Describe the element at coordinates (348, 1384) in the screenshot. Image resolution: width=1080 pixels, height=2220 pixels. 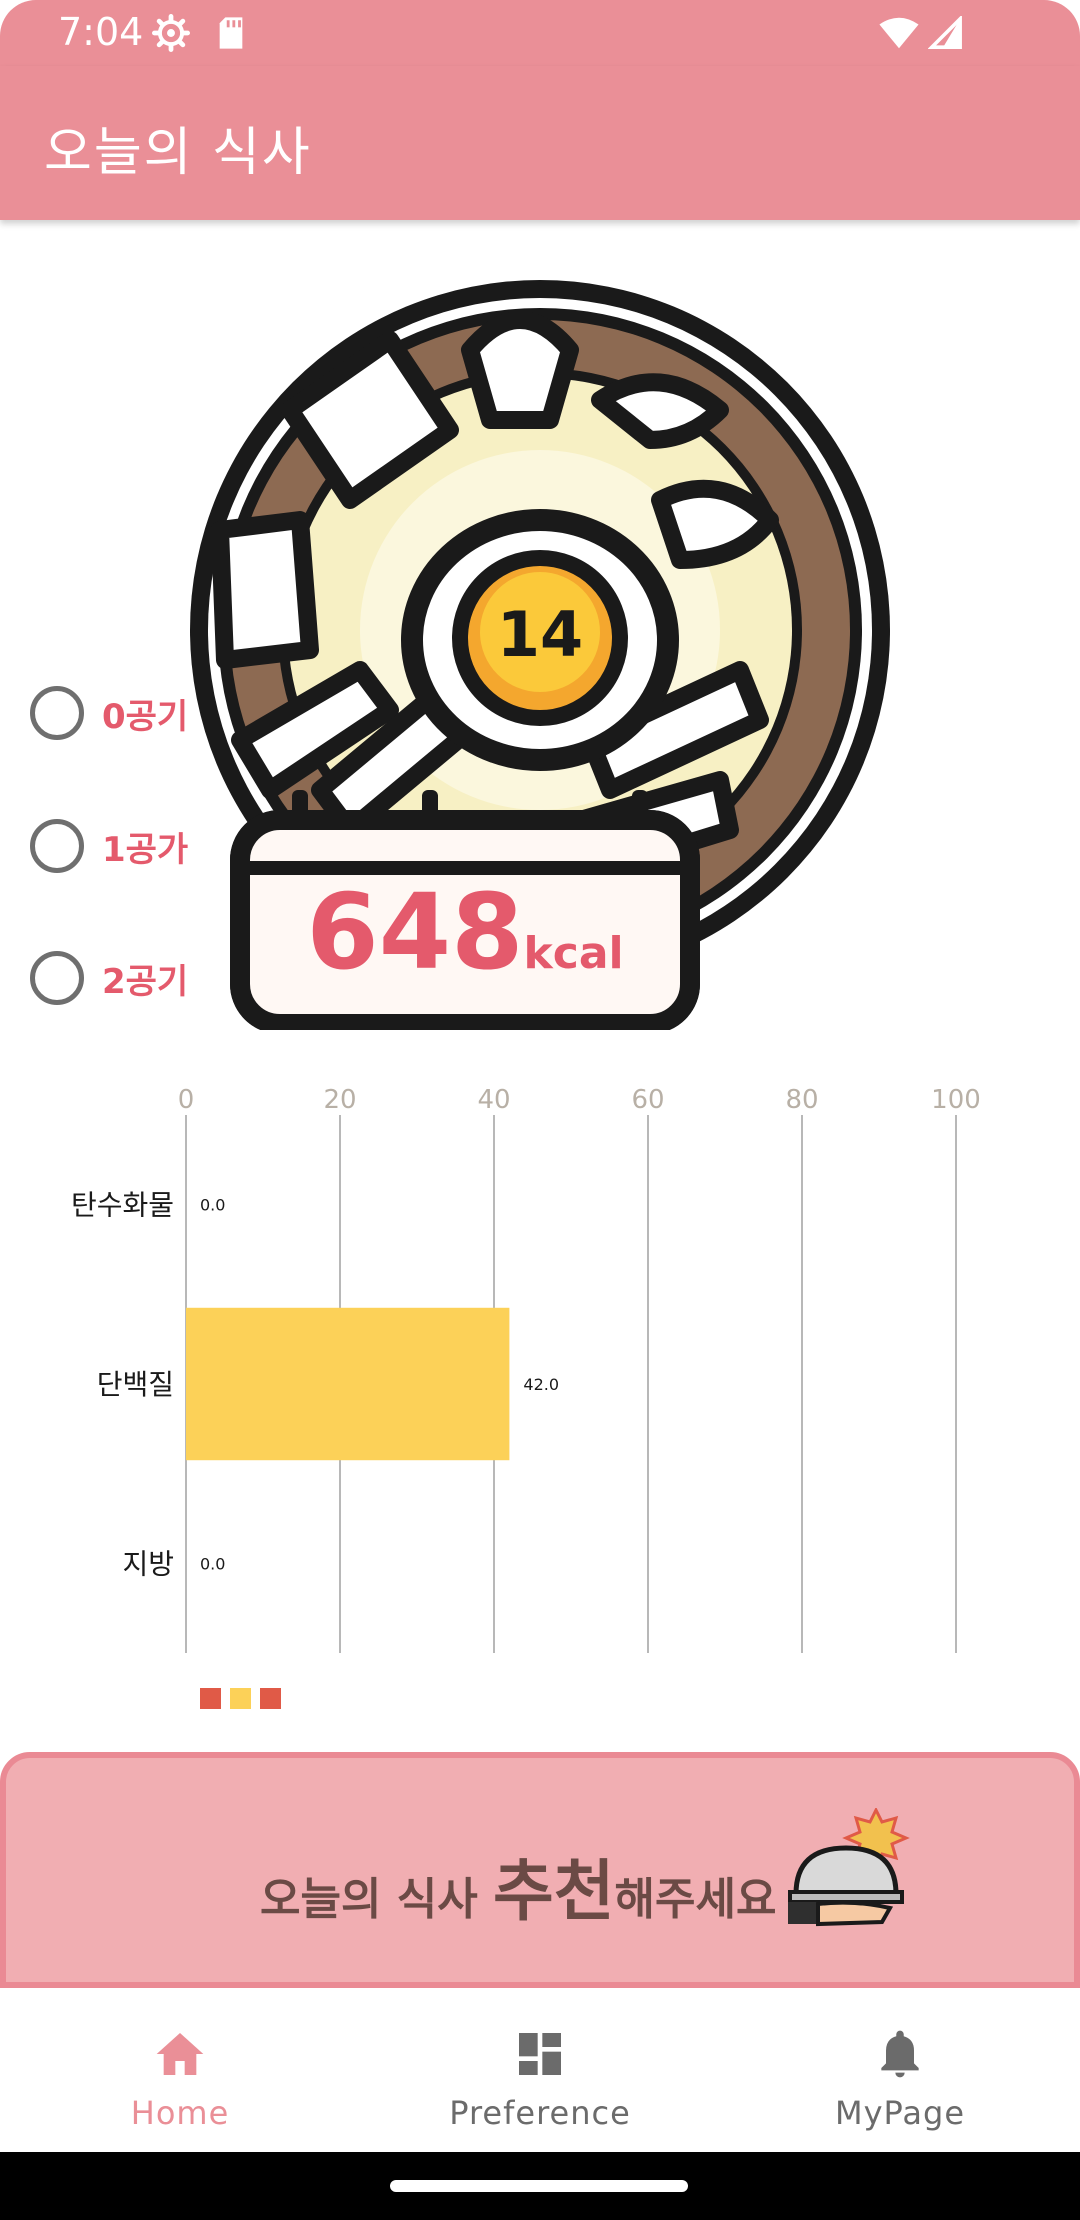
I see `bar` at that location.